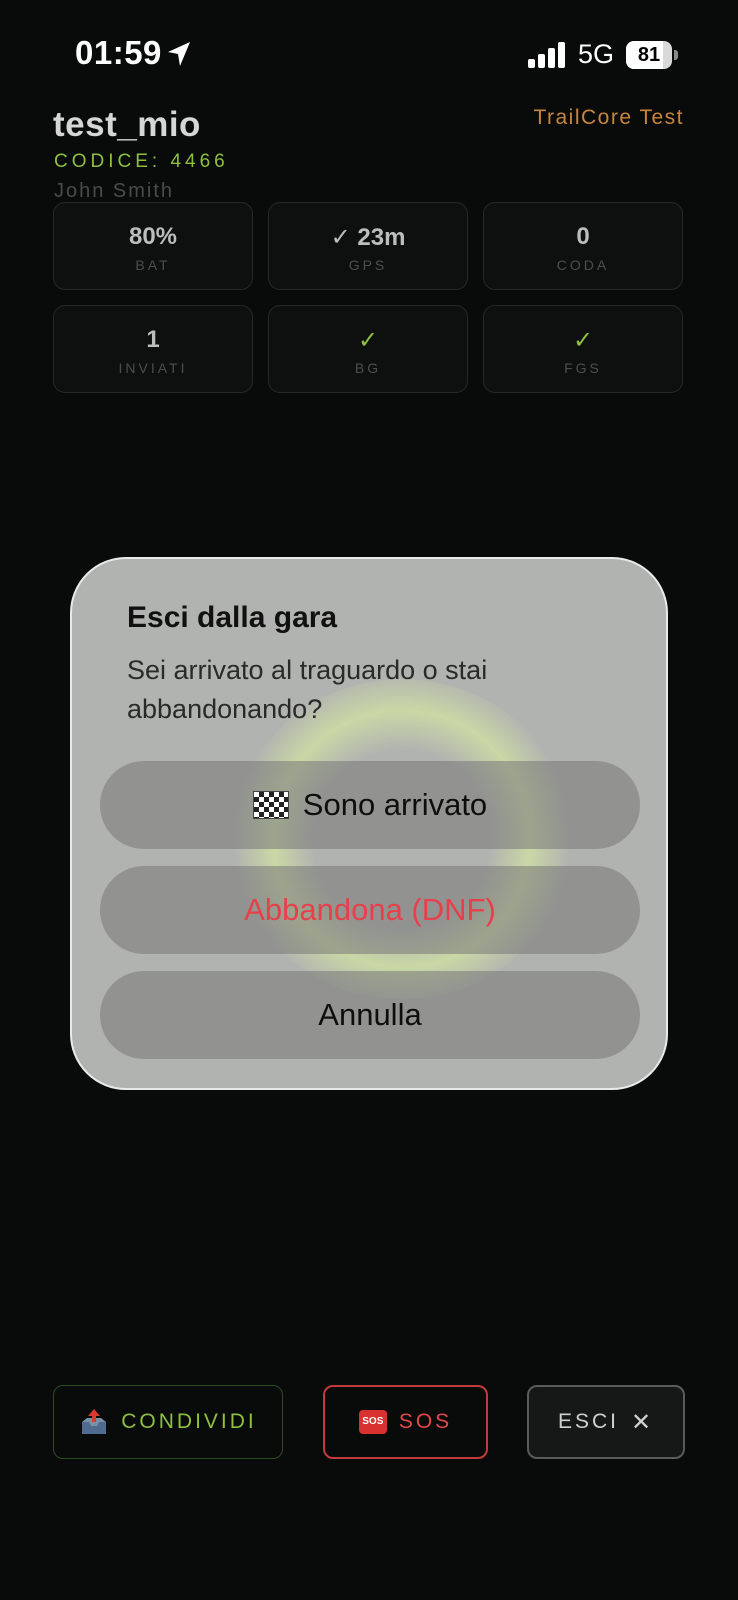 This screenshot has height=1600, width=738. What do you see at coordinates (583, 236) in the screenshot?
I see `stat-value: 0` at bounding box center [583, 236].